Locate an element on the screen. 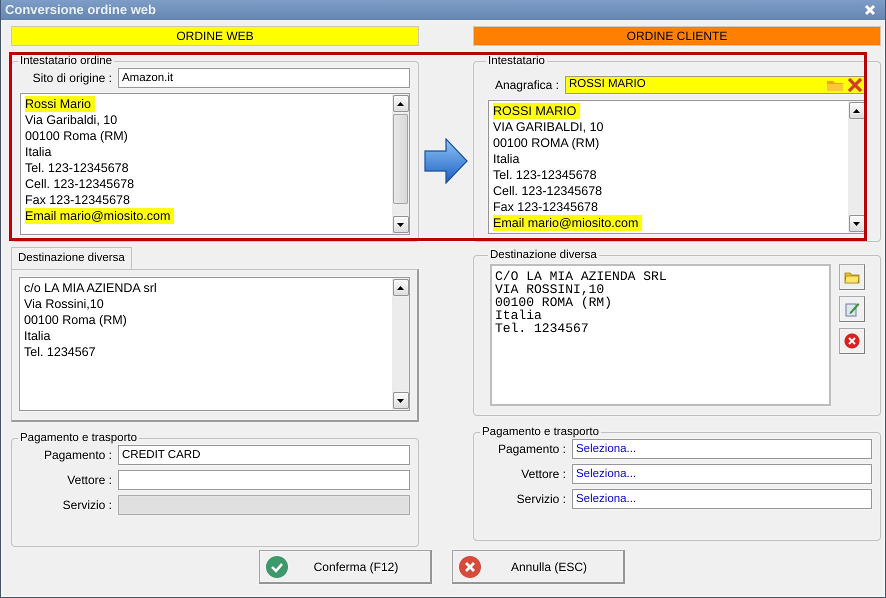 Image resolution: width=886 pixels, height=598 pixels. field-label: Sito di origine : is located at coordinates (72, 78).